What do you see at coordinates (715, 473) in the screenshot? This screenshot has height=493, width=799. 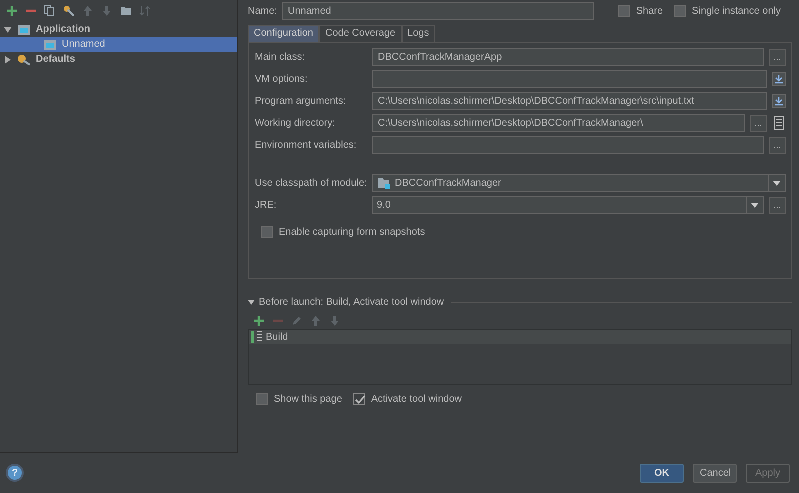 I see `dialog-button: Cancel` at bounding box center [715, 473].